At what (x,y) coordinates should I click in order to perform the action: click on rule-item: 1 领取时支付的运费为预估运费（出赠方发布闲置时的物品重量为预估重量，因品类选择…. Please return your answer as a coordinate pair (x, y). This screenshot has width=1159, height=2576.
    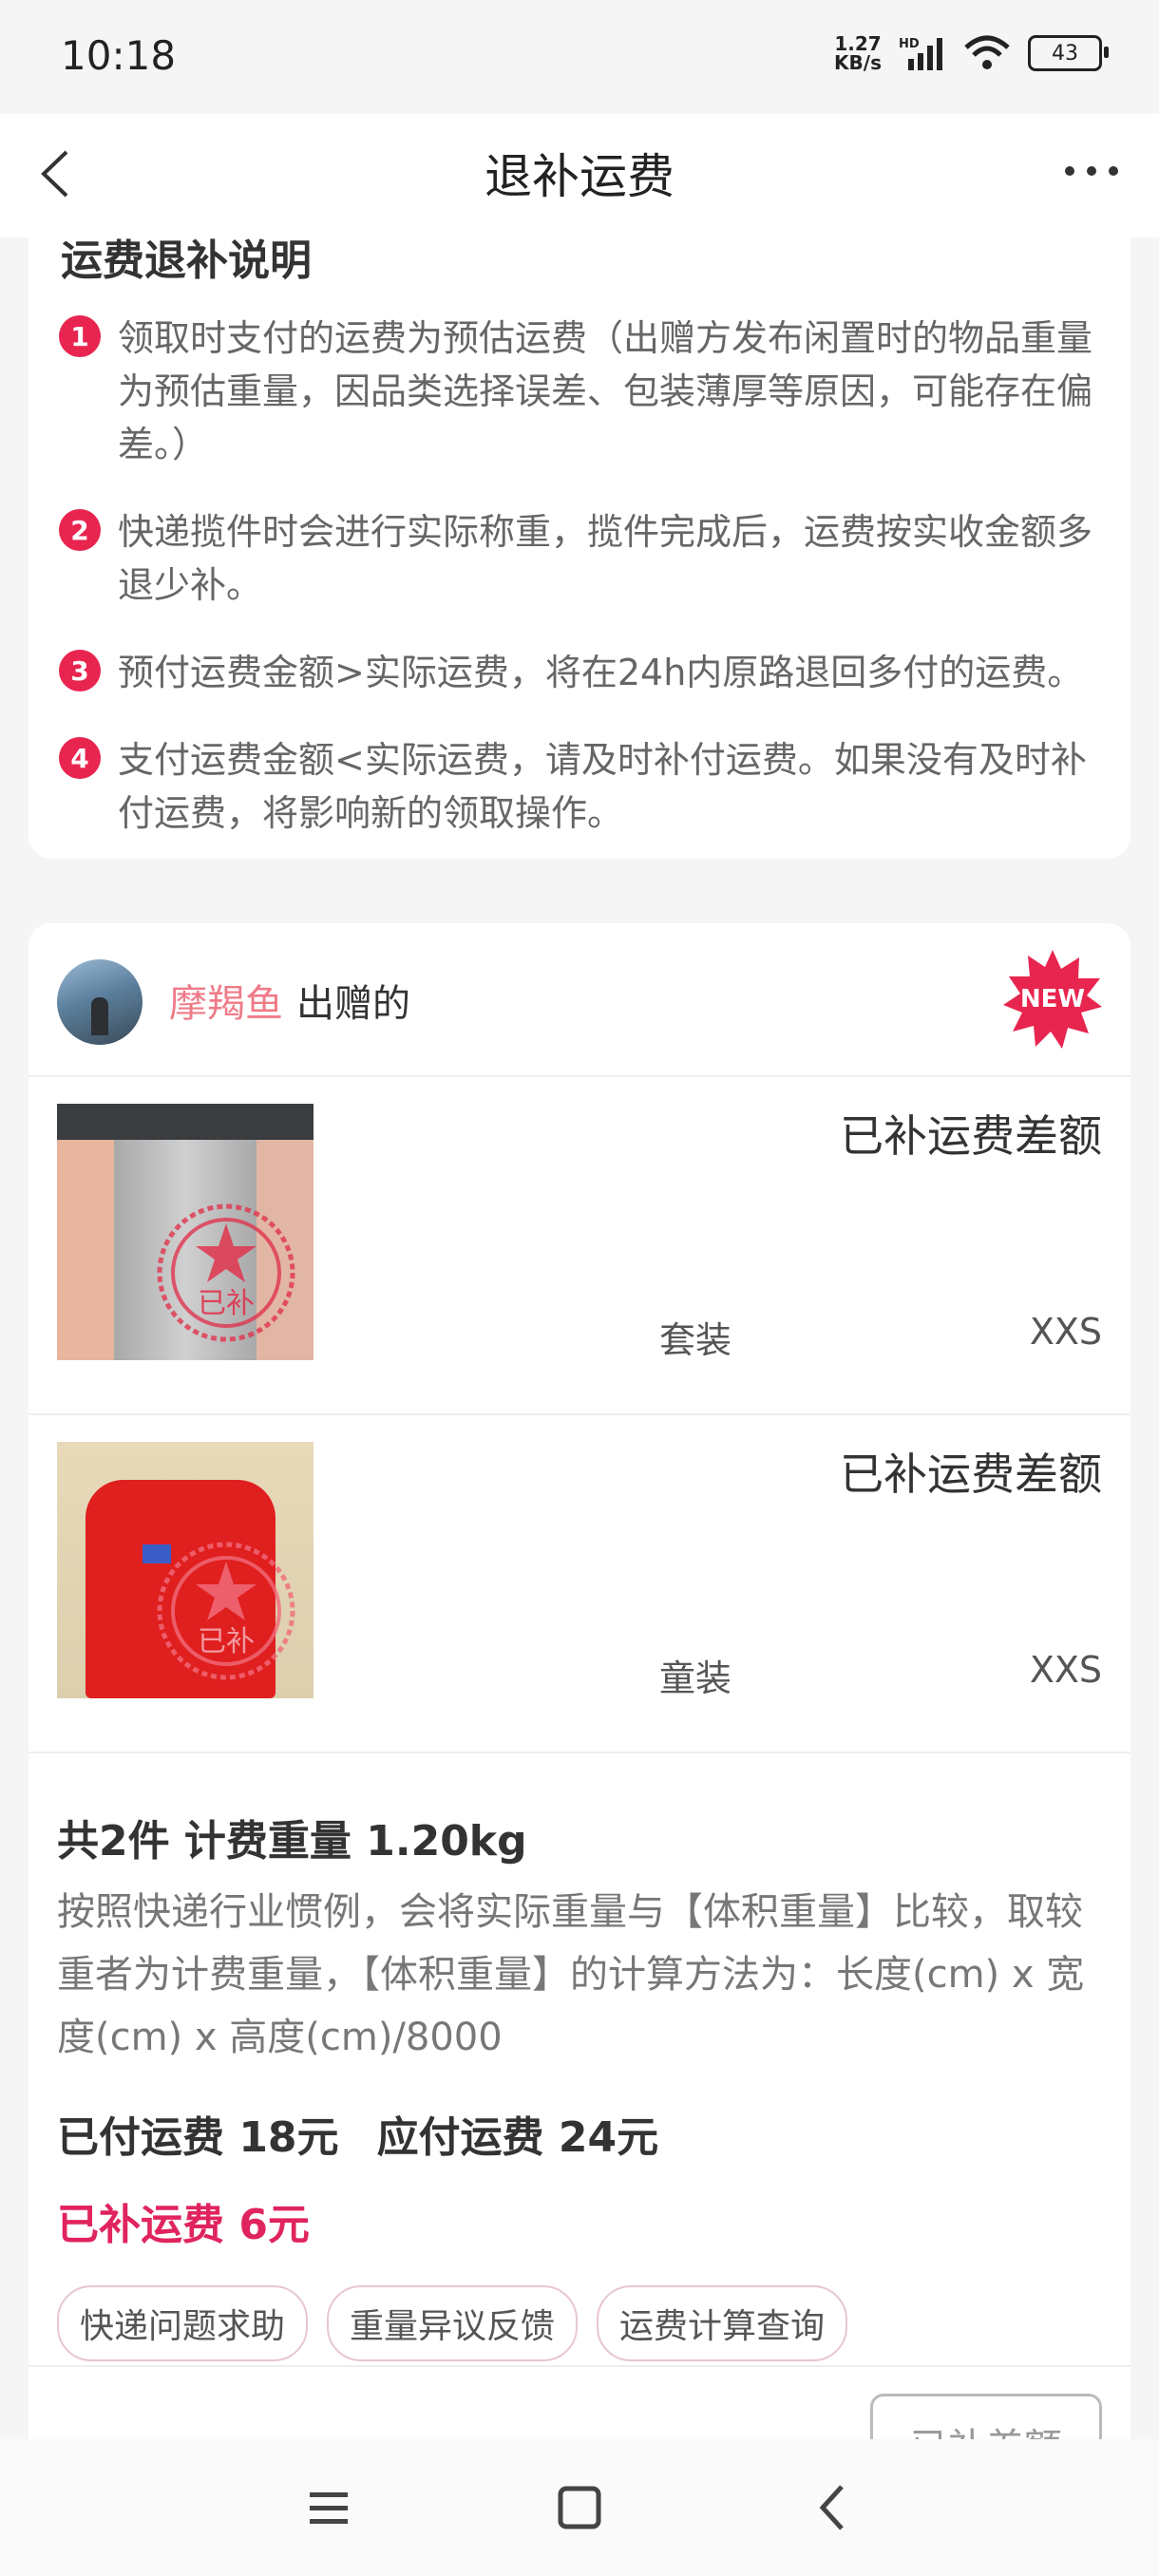
    Looking at the image, I should click on (581, 391).